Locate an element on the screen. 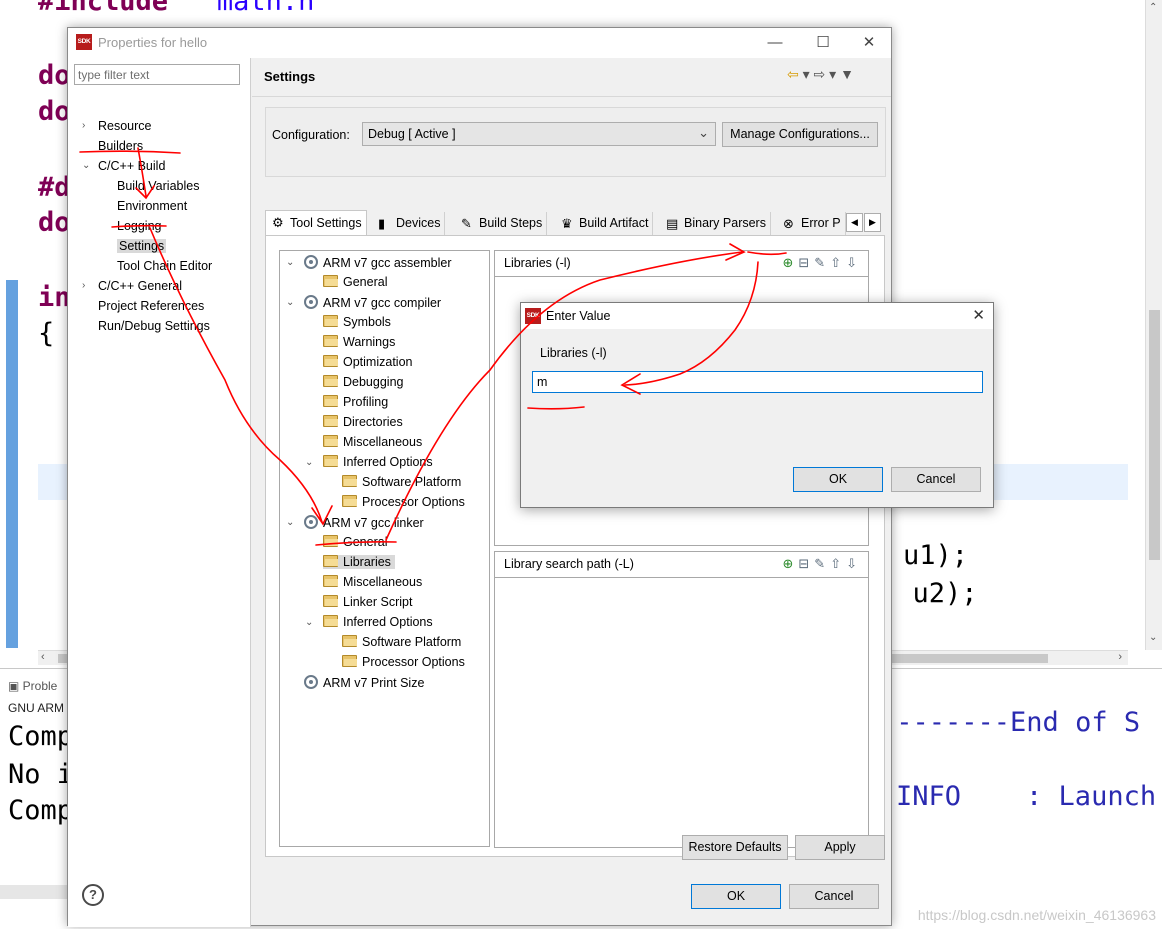 The width and height of the screenshot is (1162, 929). tree-node: Symbols is located at coordinates (357, 322).